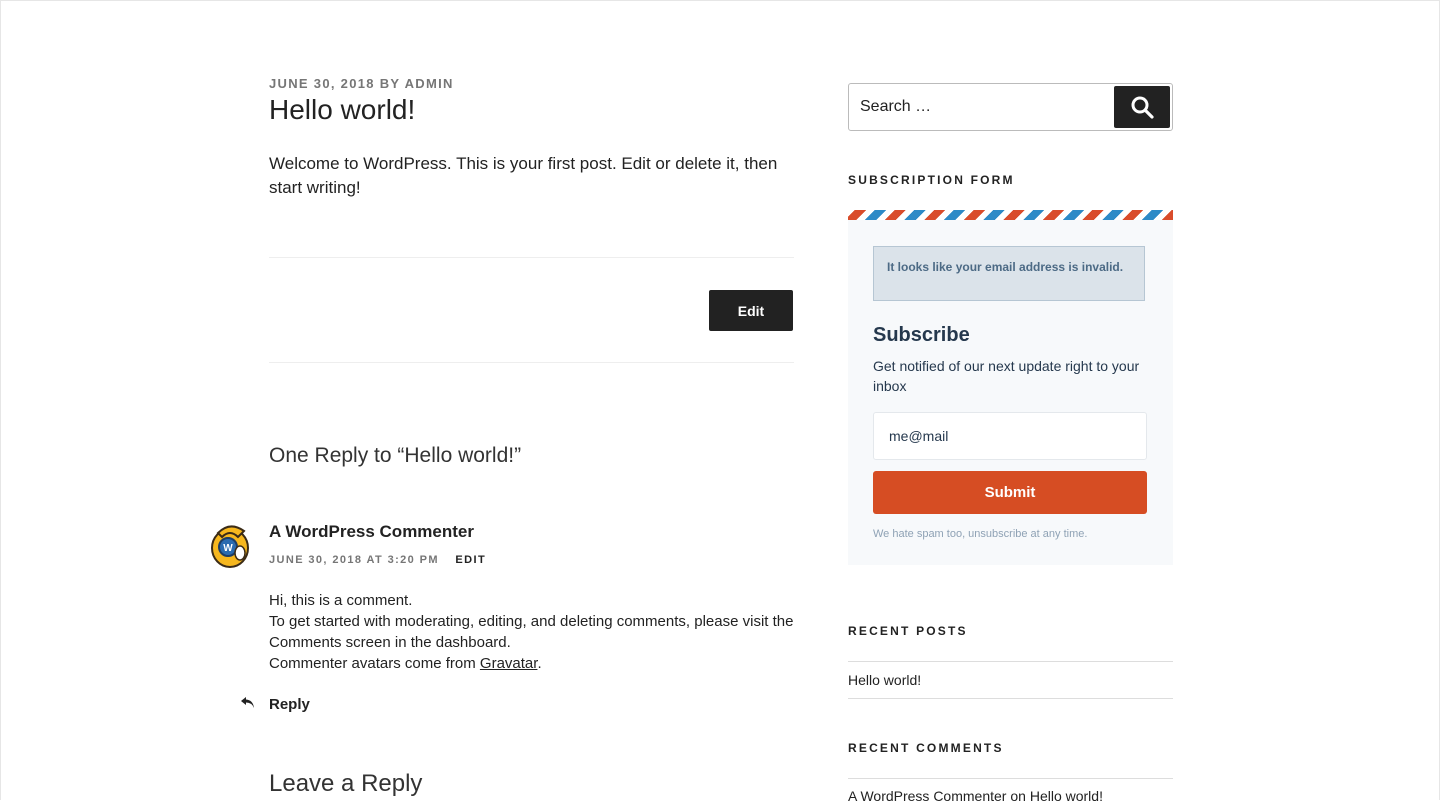  Describe the element at coordinates (341, 600) in the screenshot. I see `comment-line: Hi, this is a comment.` at that location.